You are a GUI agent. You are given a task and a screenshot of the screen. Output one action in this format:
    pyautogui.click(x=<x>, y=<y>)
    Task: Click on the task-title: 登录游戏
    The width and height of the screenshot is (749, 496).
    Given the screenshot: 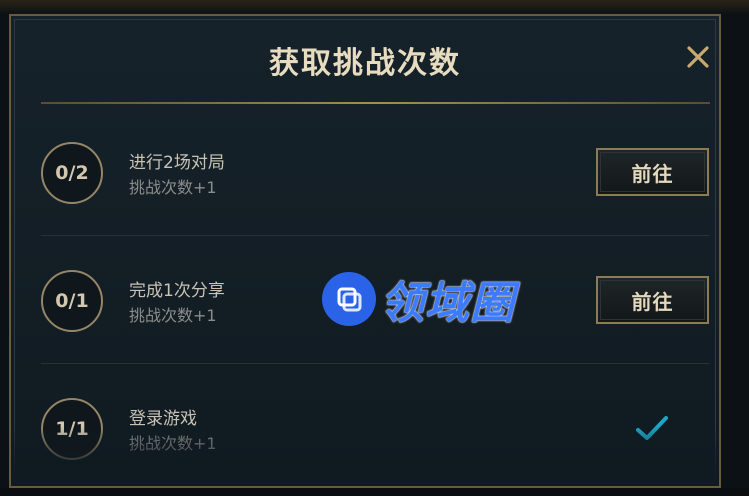 What is the action you would take?
    pyautogui.click(x=163, y=419)
    